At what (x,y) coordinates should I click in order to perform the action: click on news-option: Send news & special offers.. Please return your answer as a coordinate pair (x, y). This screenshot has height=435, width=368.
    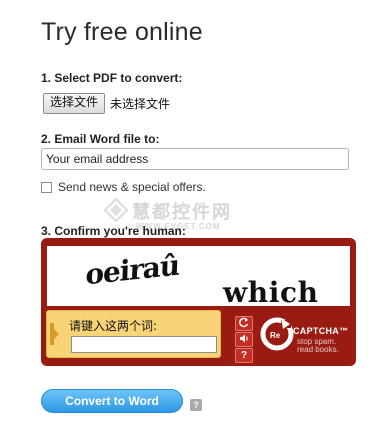
    Looking at the image, I should click on (123, 187).